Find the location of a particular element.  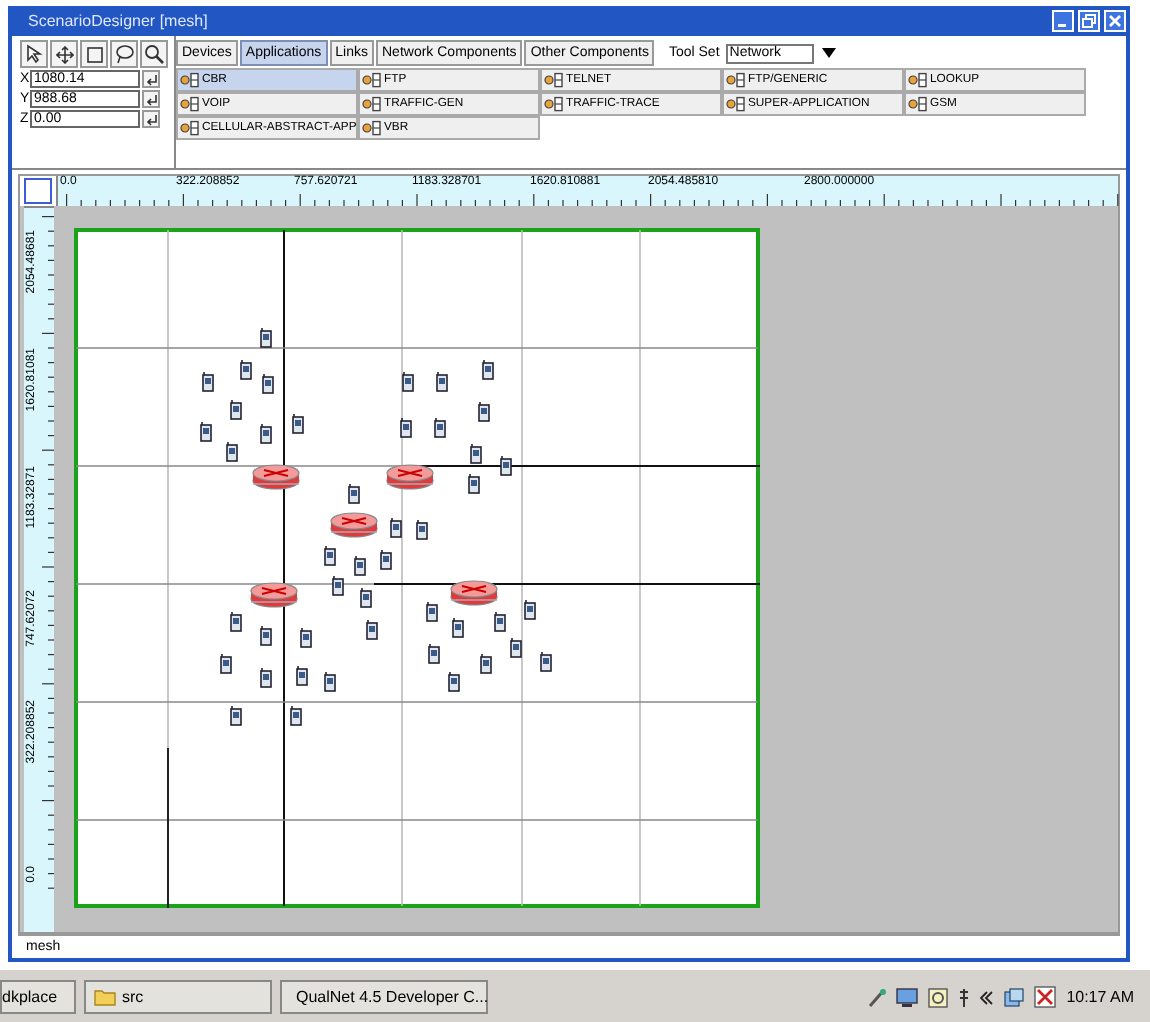

taskbar-button: dkplace is located at coordinates (38, 997).